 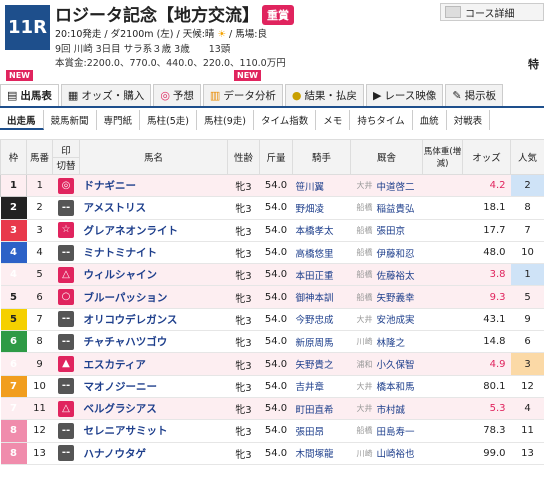 I want to click on tab-shutsuba: ▤ 出馬表, so click(x=29, y=95).